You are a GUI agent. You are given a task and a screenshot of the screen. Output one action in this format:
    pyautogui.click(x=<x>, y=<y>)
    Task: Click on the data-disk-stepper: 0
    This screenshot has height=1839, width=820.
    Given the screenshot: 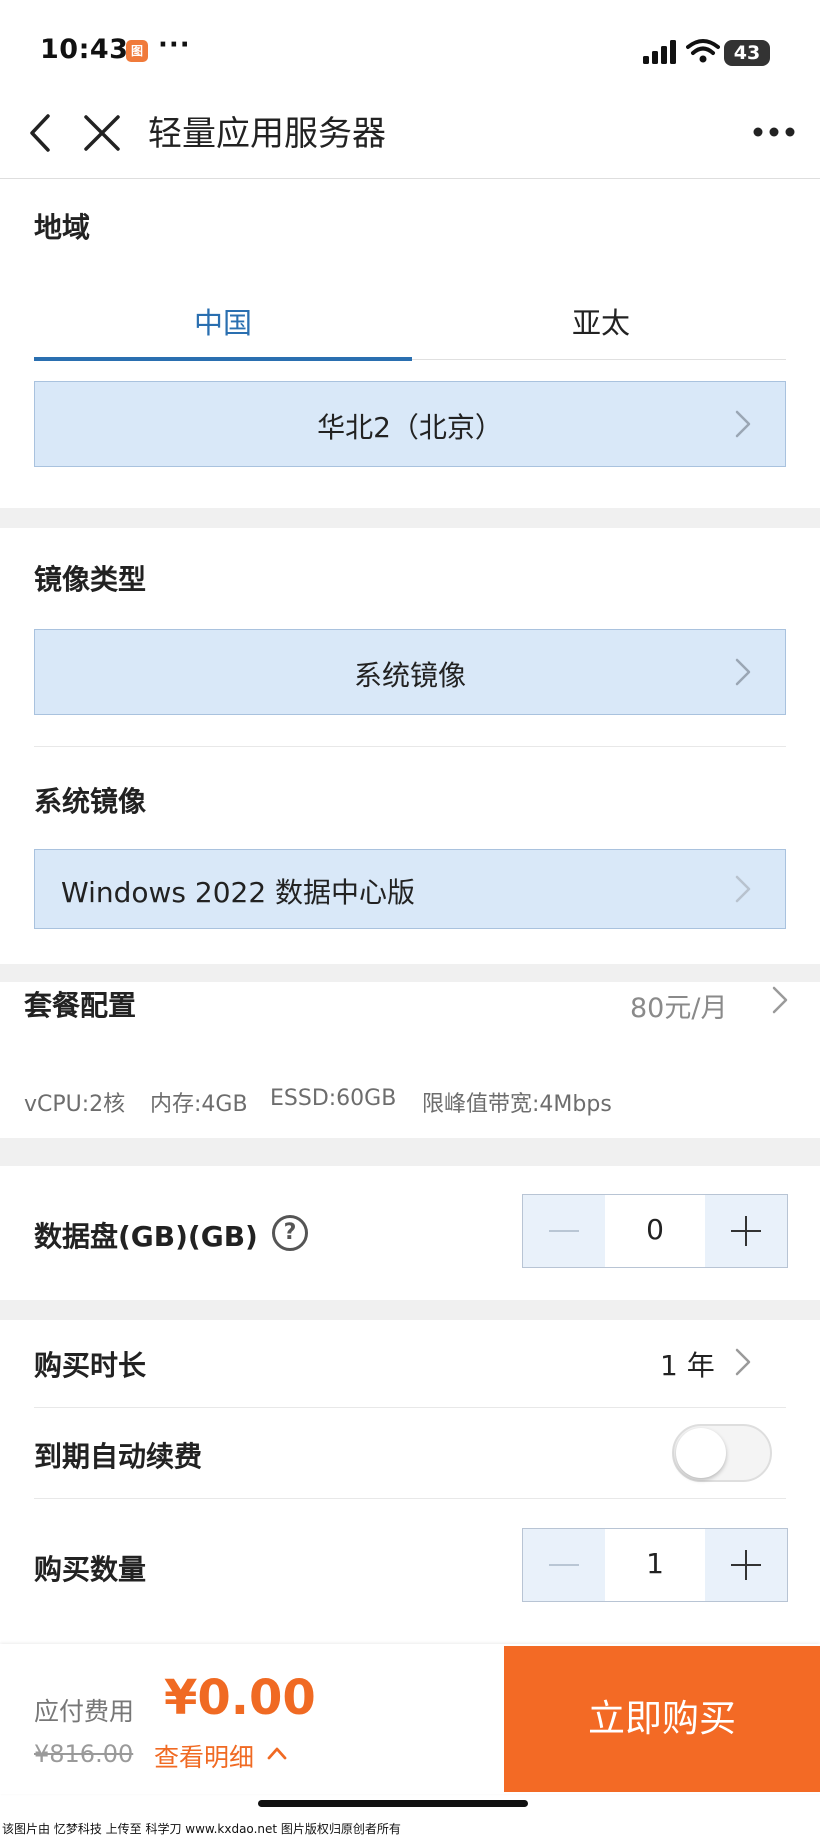 What is the action you would take?
    pyautogui.click(x=655, y=1231)
    